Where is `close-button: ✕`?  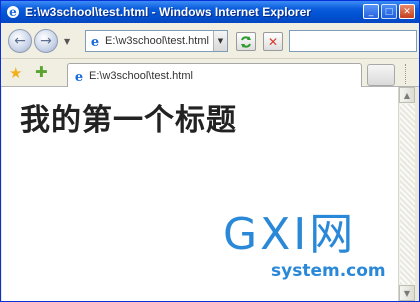 close-button: ✕ is located at coordinates (407, 11).